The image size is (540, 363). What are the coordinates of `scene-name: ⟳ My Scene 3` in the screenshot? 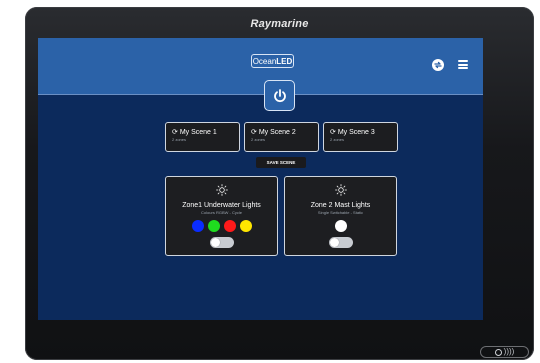 It's located at (352, 132).